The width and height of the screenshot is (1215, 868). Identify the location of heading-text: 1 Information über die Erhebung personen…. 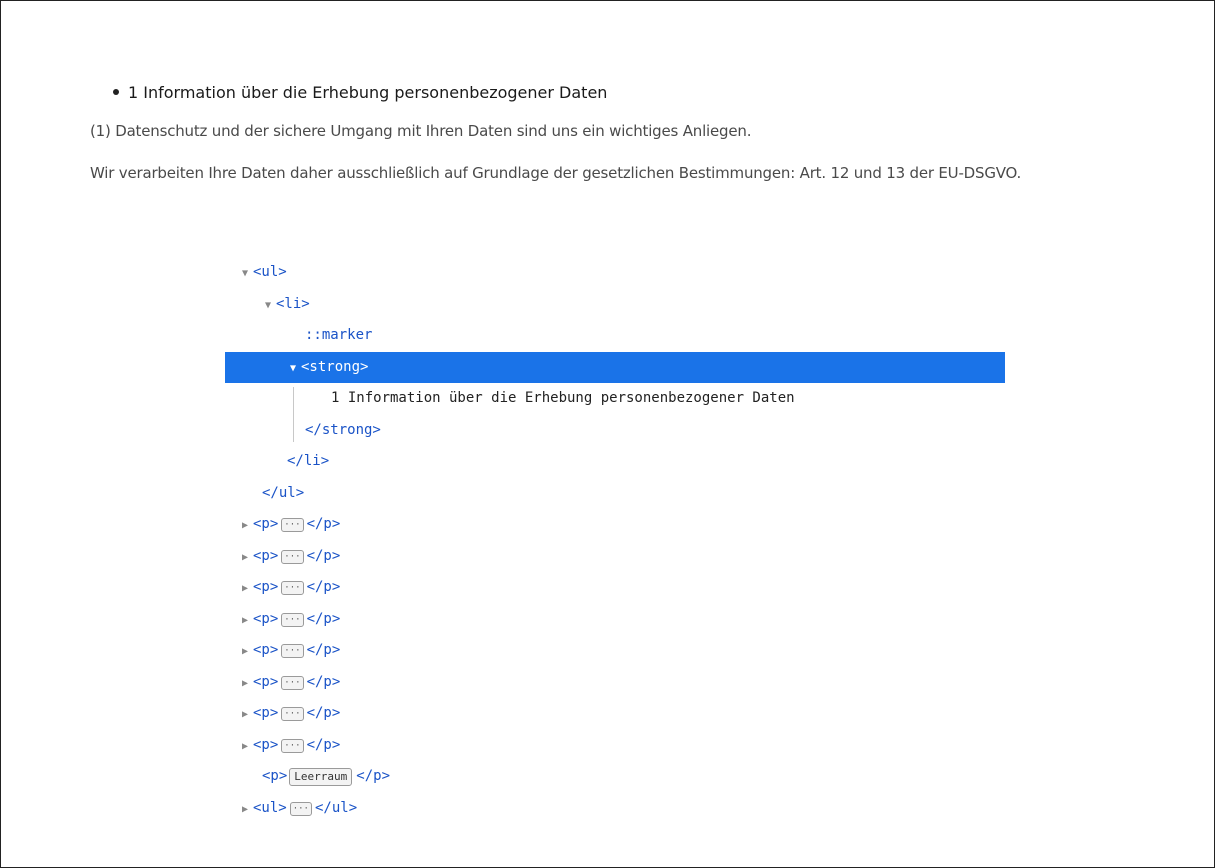
(368, 92).